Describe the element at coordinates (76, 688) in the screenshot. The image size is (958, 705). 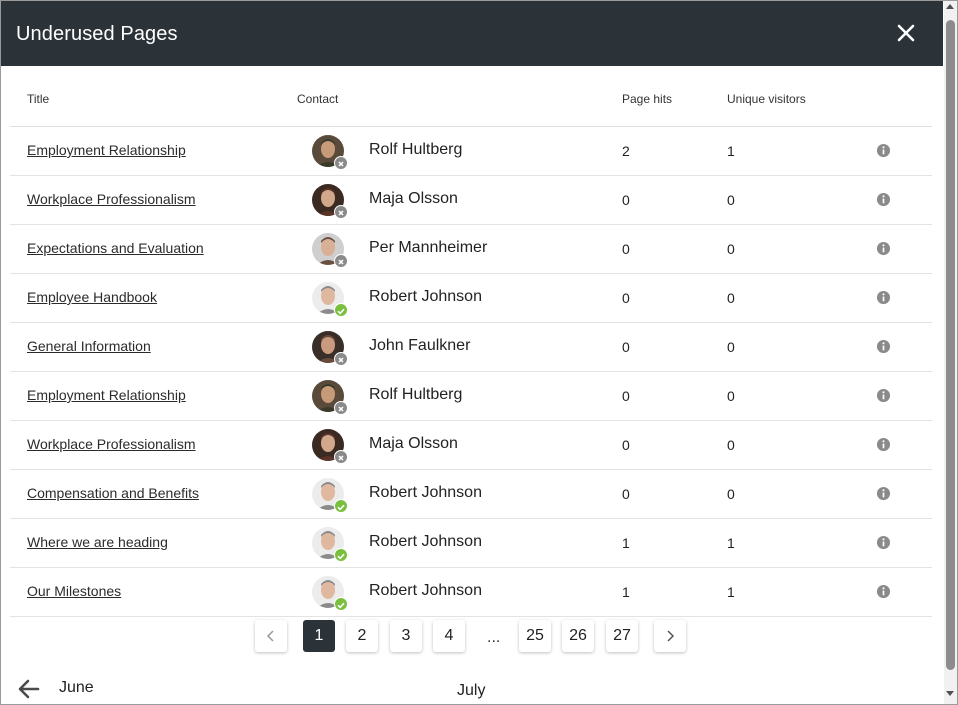
I see `previous-month-label: June` at that location.